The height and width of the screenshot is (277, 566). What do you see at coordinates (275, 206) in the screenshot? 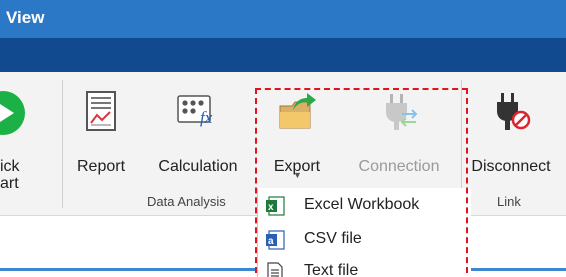
I see `excel-icon: x` at bounding box center [275, 206].